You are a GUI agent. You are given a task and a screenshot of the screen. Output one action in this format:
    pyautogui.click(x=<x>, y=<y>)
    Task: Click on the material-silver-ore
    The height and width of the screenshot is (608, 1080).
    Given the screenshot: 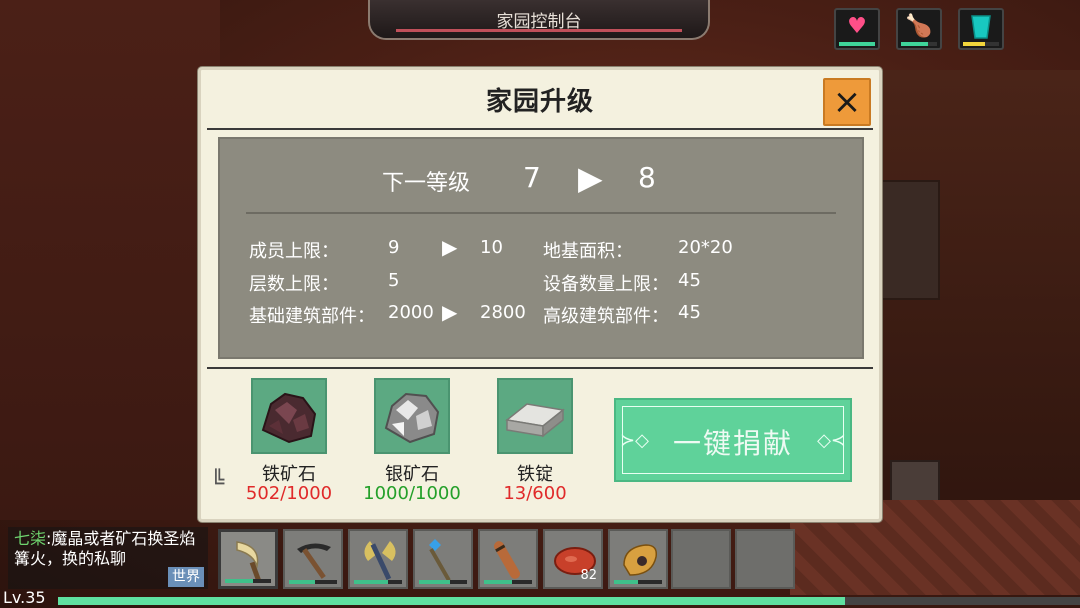 What is the action you would take?
    pyautogui.click(x=412, y=416)
    